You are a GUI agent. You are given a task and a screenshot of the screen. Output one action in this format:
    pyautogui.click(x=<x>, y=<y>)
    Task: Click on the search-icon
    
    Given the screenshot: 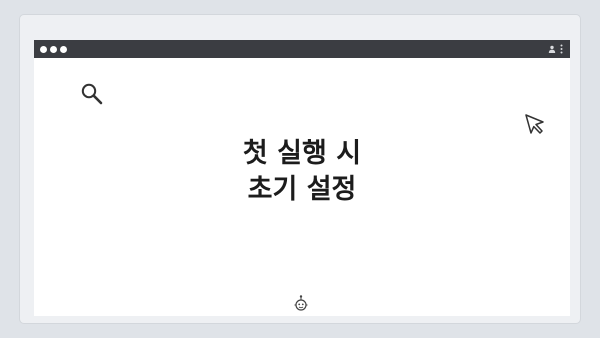 What is the action you would take?
    pyautogui.click(x=92, y=96)
    